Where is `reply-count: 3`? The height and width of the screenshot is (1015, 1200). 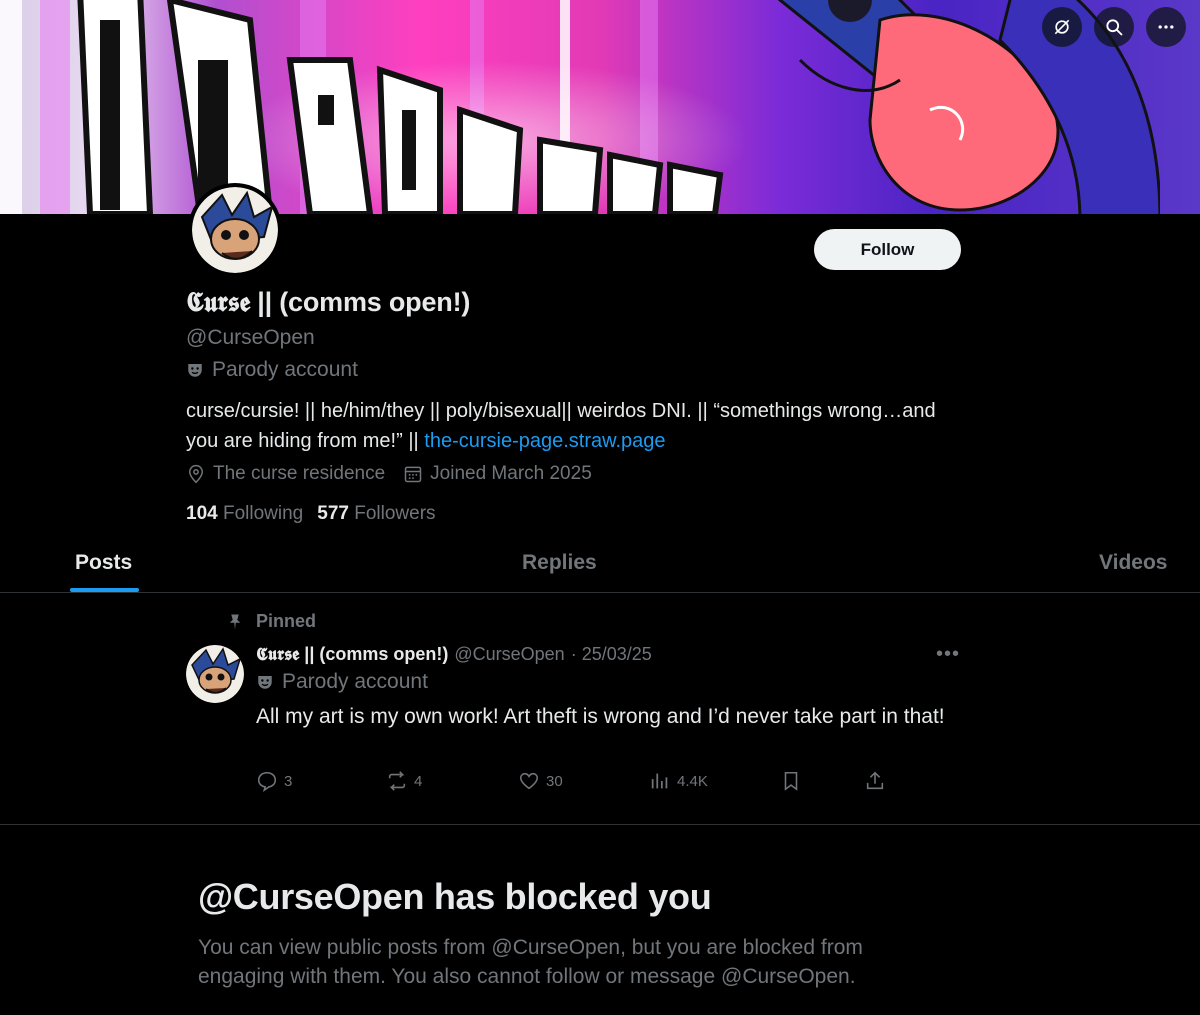
reply-count: 3 is located at coordinates (288, 781).